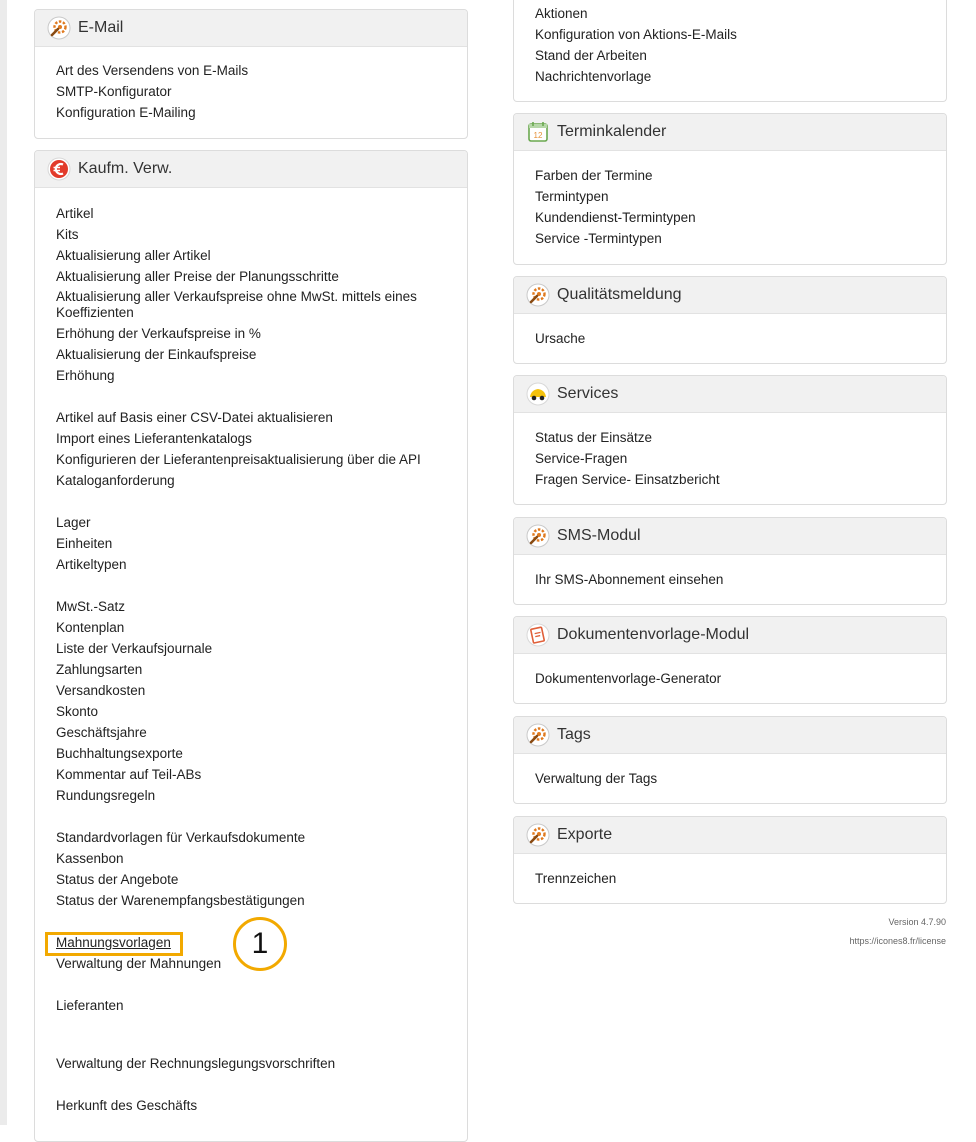 The width and height of the screenshot is (976, 1142). What do you see at coordinates (261, 70) in the screenshot?
I see `email-item-versand: Art des Versendens von E-Mails` at bounding box center [261, 70].